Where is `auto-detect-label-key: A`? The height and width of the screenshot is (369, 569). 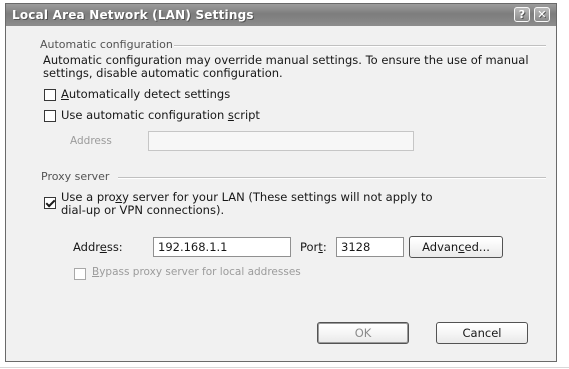
auto-detect-label-key: A is located at coordinates (65, 94).